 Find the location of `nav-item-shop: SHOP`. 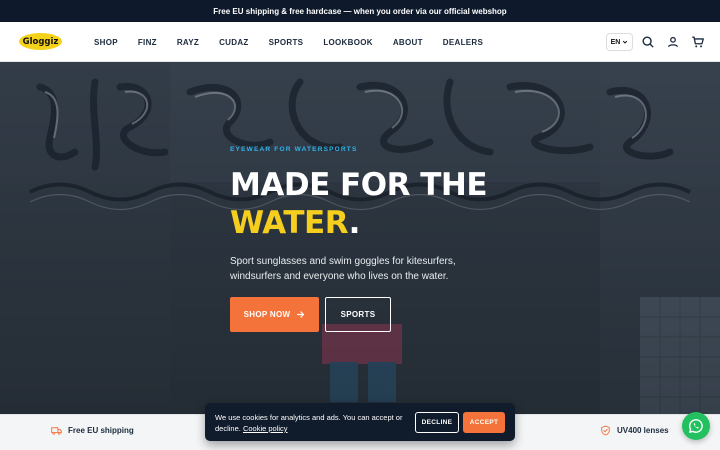

nav-item-shop: SHOP is located at coordinates (106, 42).